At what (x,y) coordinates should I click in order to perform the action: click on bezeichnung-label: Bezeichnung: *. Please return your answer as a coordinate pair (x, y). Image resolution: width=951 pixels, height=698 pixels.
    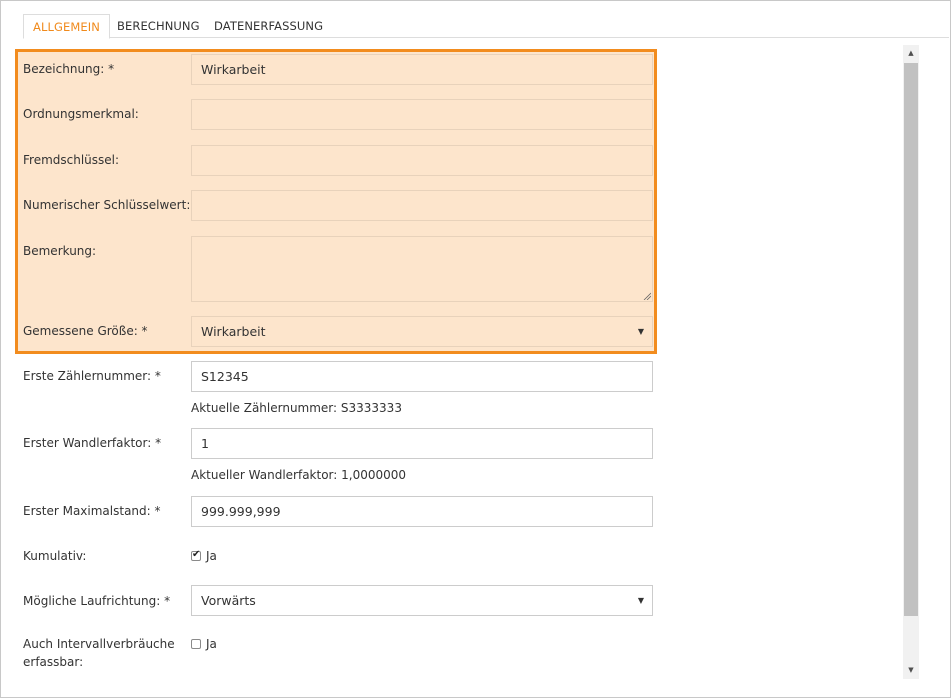
    Looking at the image, I should click on (69, 69).